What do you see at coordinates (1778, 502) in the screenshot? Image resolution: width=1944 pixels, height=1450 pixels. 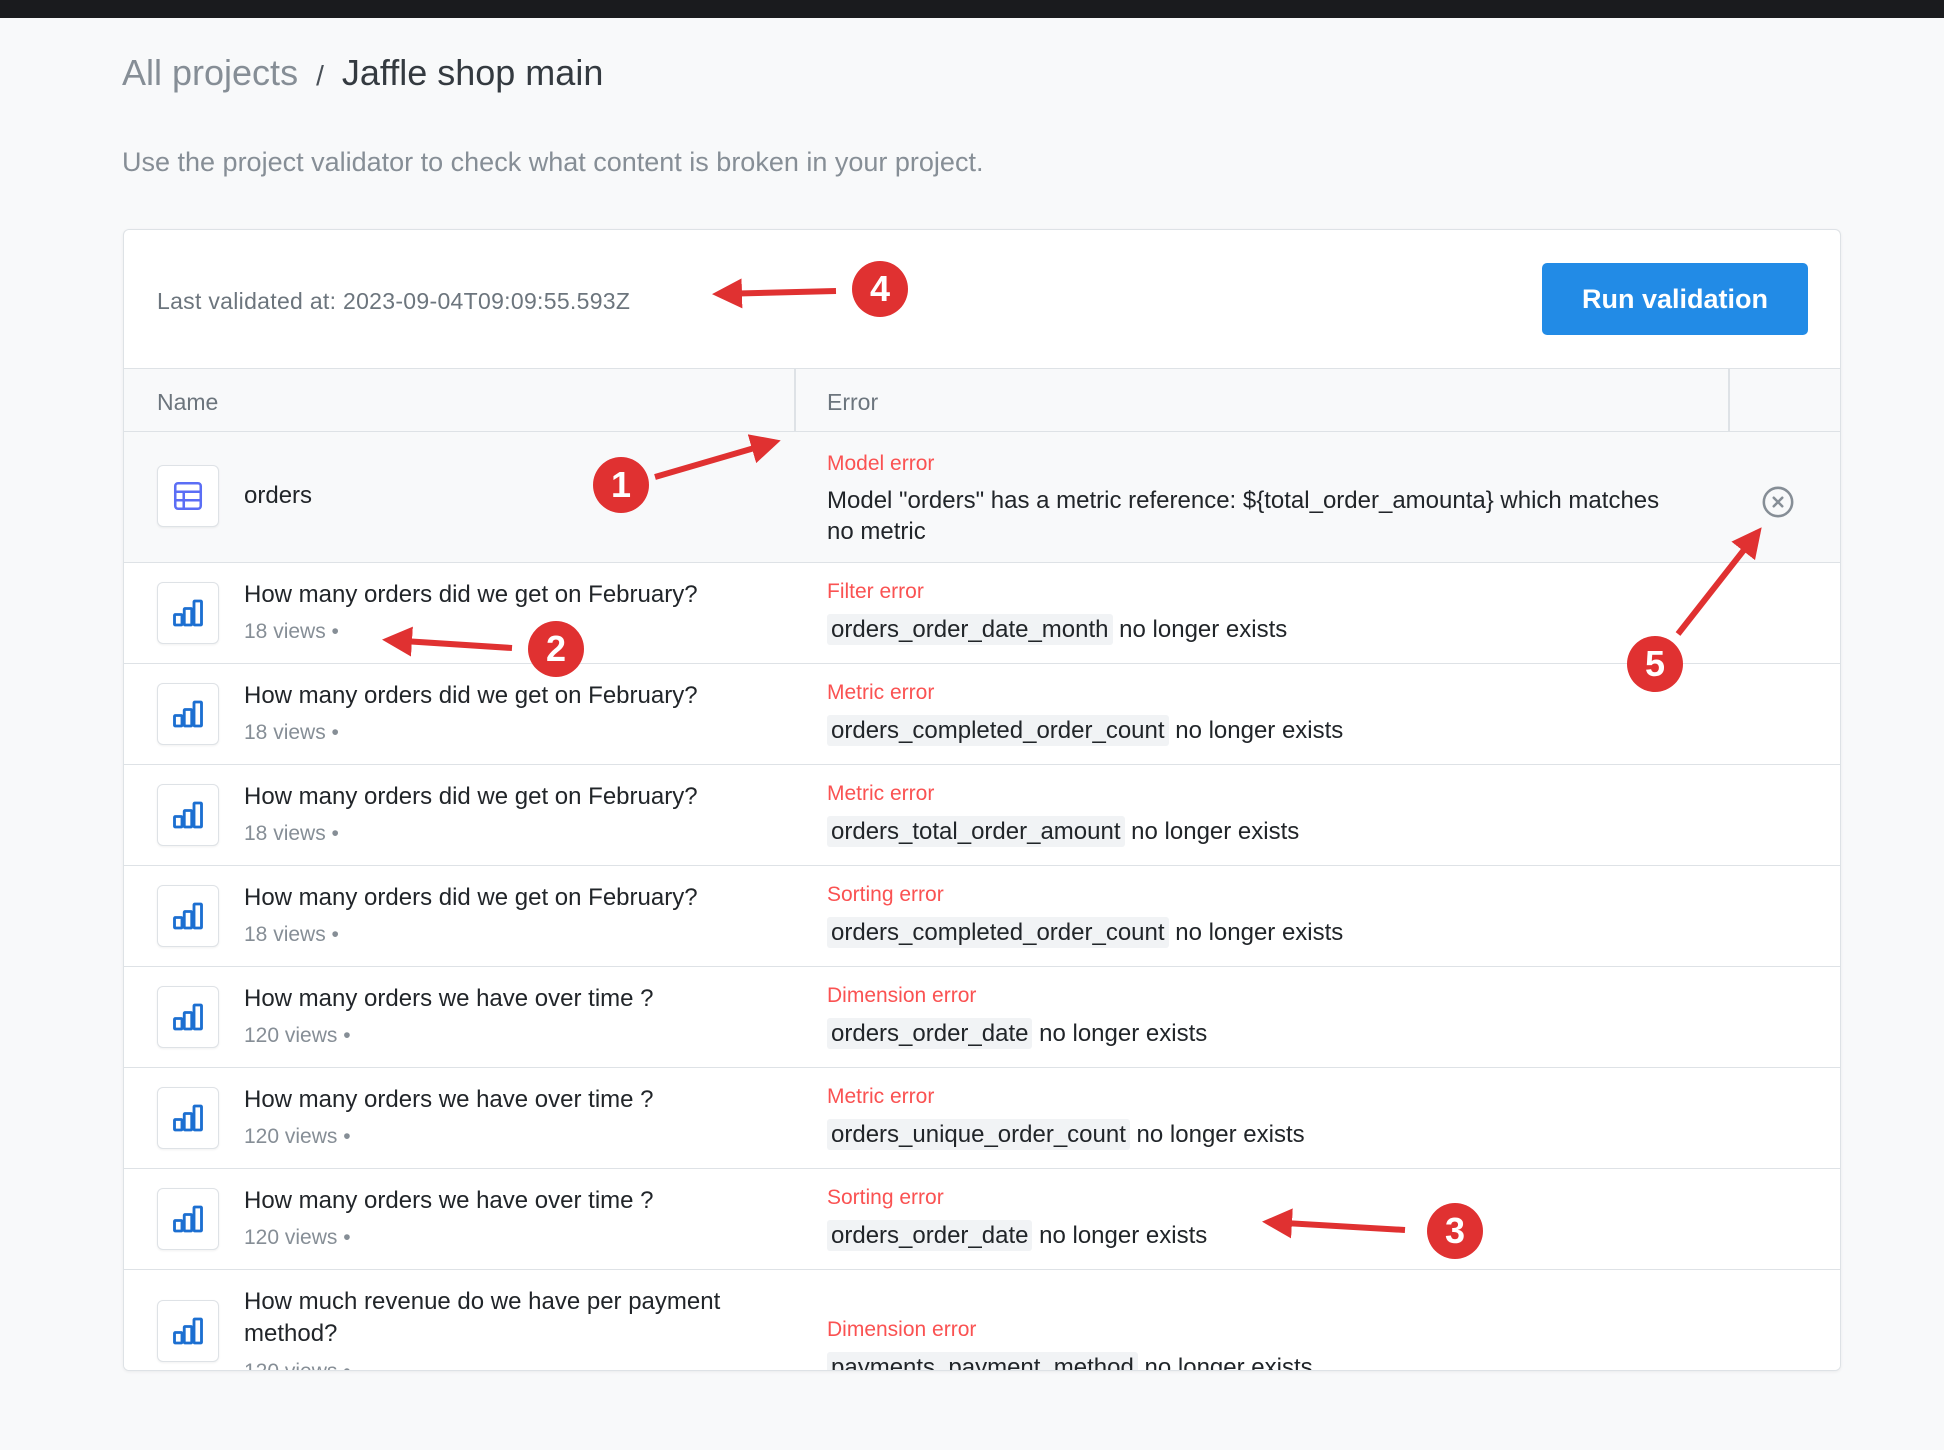 I see `dismiss-error-icon` at bounding box center [1778, 502].